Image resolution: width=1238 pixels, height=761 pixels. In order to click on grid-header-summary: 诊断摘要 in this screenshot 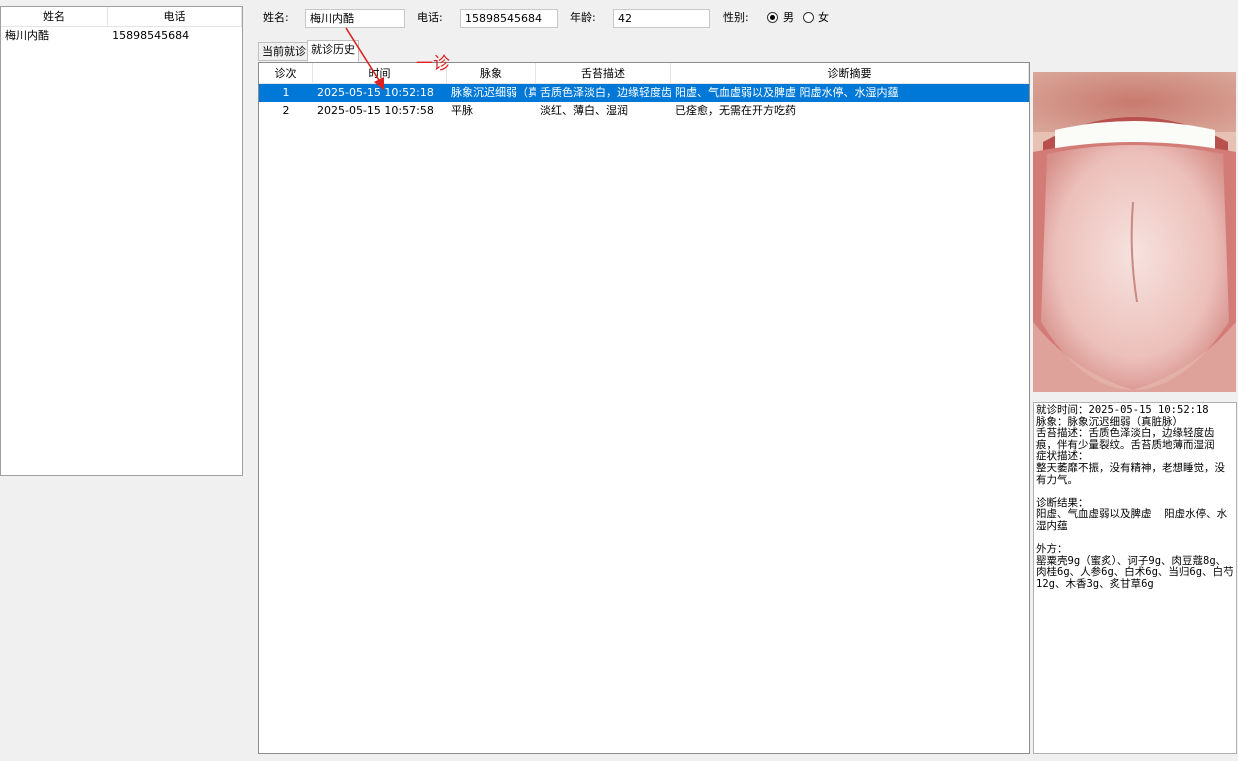, I will do `click(850, 73)`.